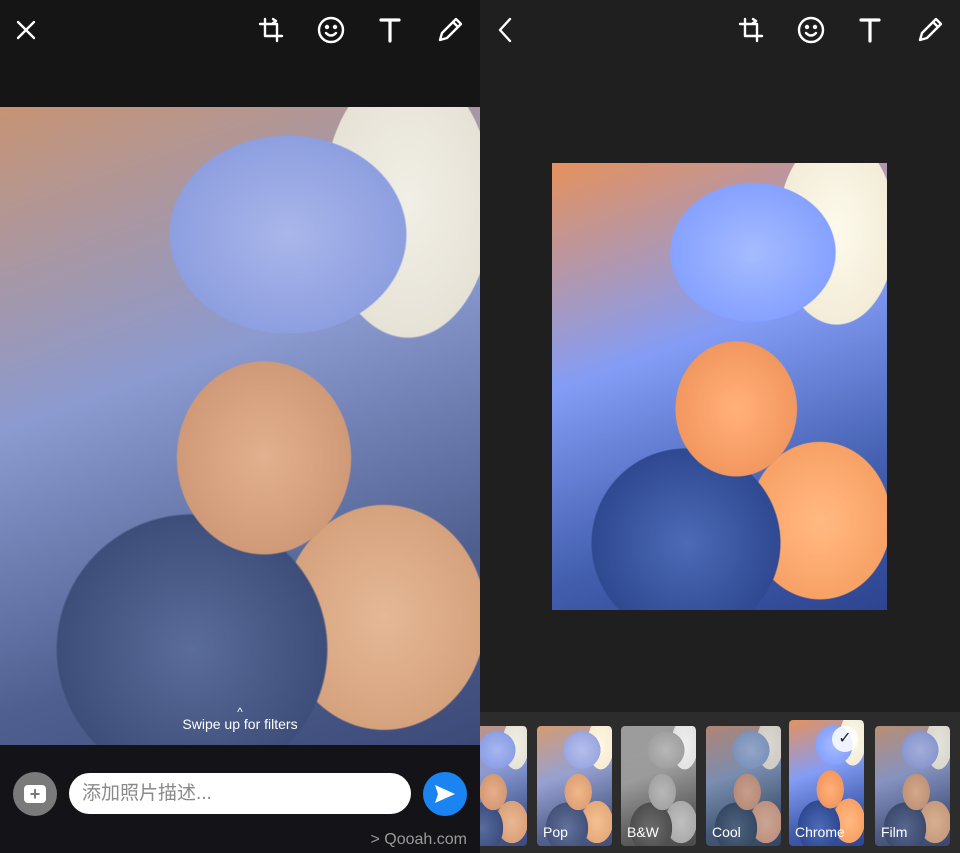 Image resolution: width=960 pixels, height=853 pixels. What do you see at coordinates (743, 786) in the screenshot?
I see `filter-thumb: Cool` at bounding box center [743, 786].